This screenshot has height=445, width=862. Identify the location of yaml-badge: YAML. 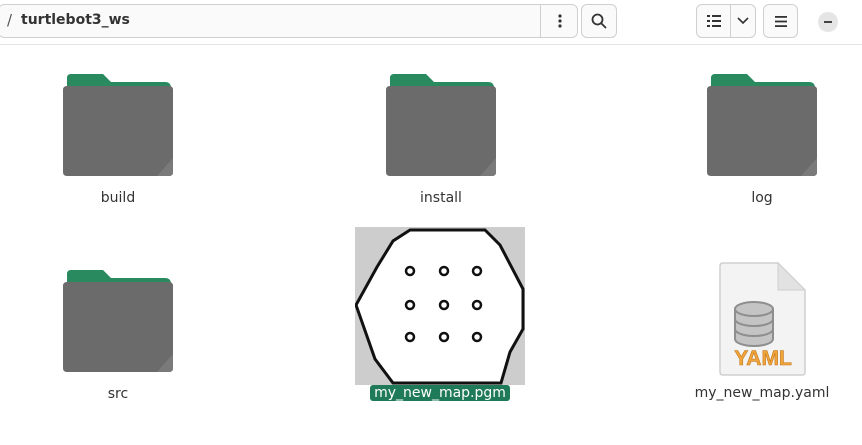
(763, 358).